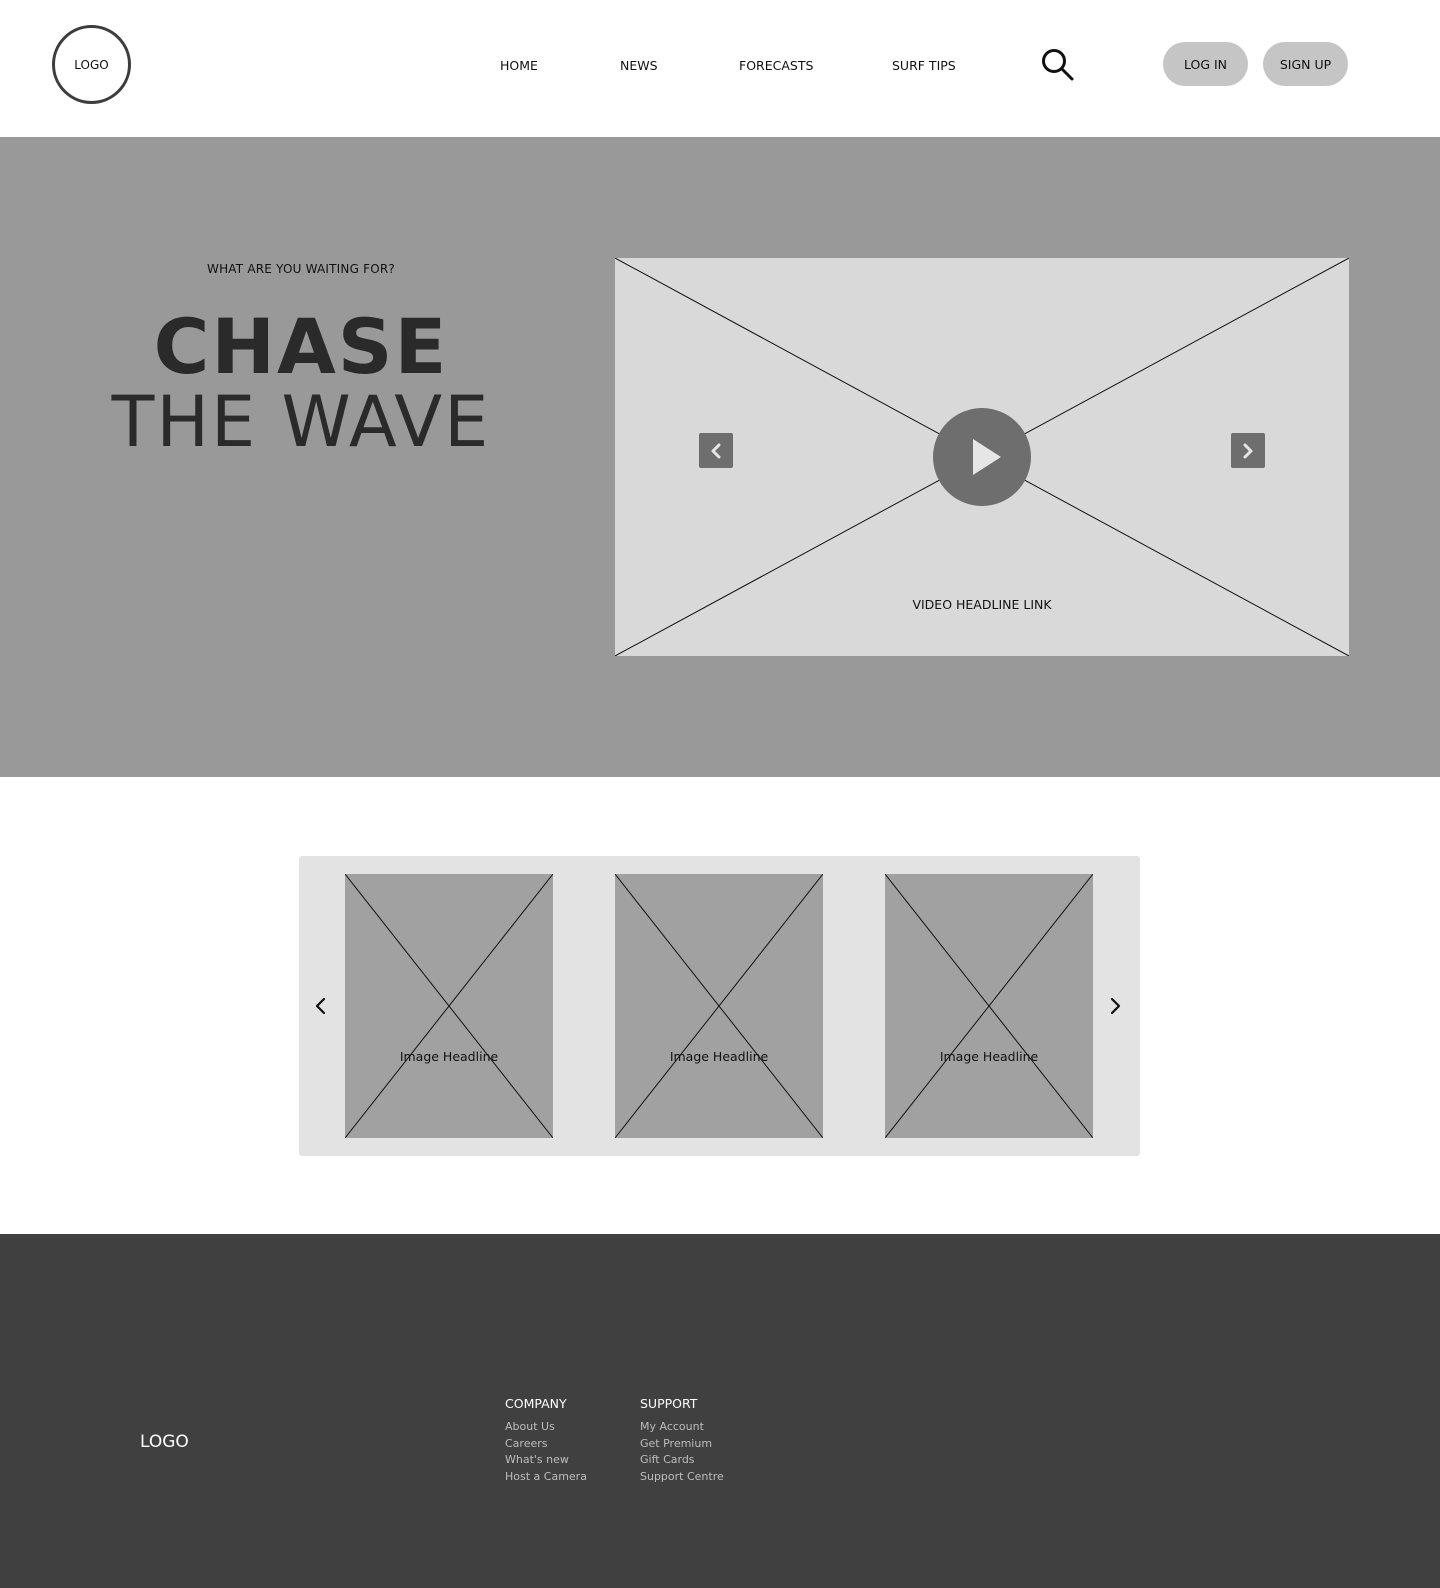 This screenshot has height=1588, width=1440. Describe the element at coordinates (301, 346) in the screenshot. I see `hero-headline-line1: CHASE` at that location.